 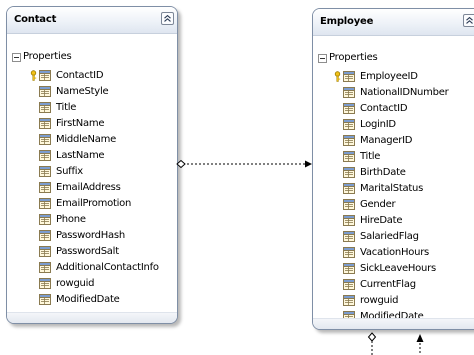 I want to click on contact-employee-association, so click(x=244, y=164).